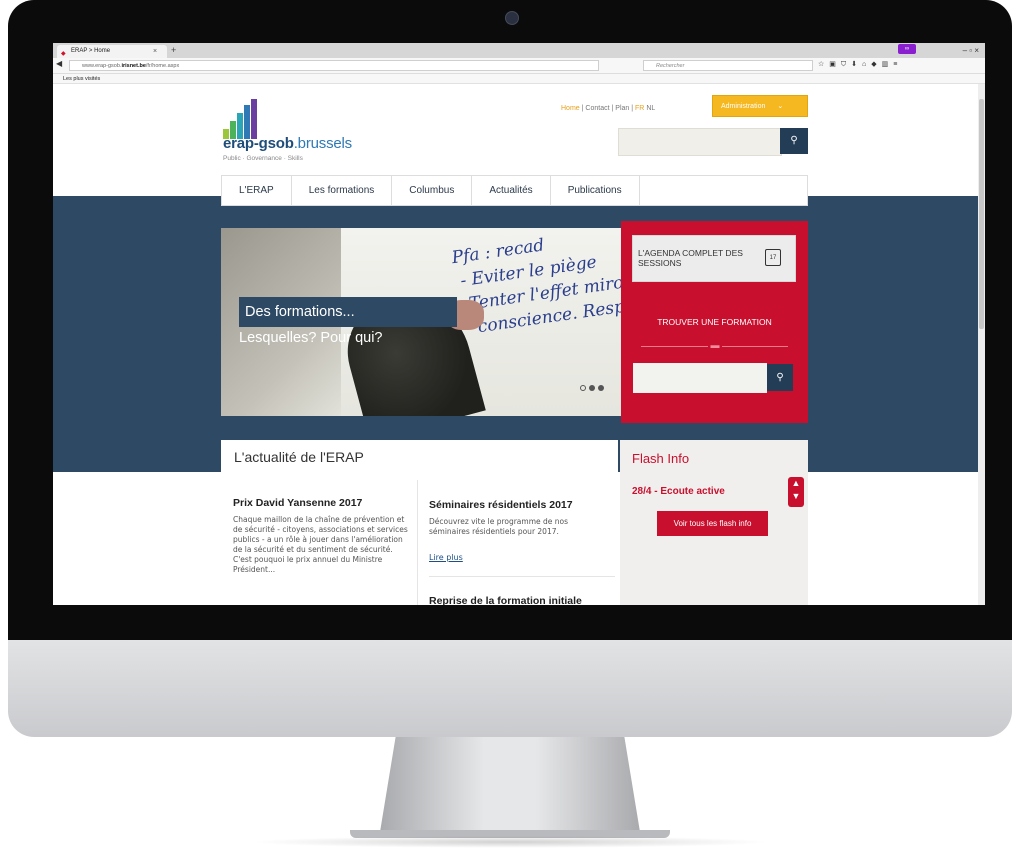  What do you see at coordinates (162, 66) in the screenshot?
I see `url-path: /fr/home.aspx` at bounding box center [162, 66].